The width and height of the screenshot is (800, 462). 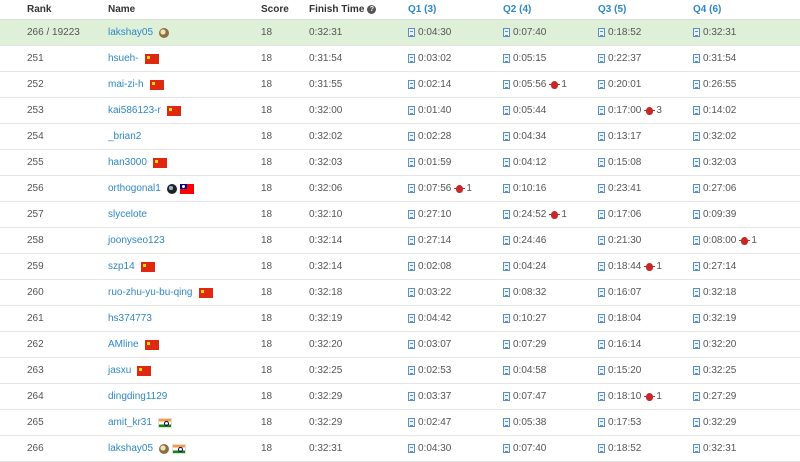 I want to click on username-link: jasxu, so click(x=119, y=370).